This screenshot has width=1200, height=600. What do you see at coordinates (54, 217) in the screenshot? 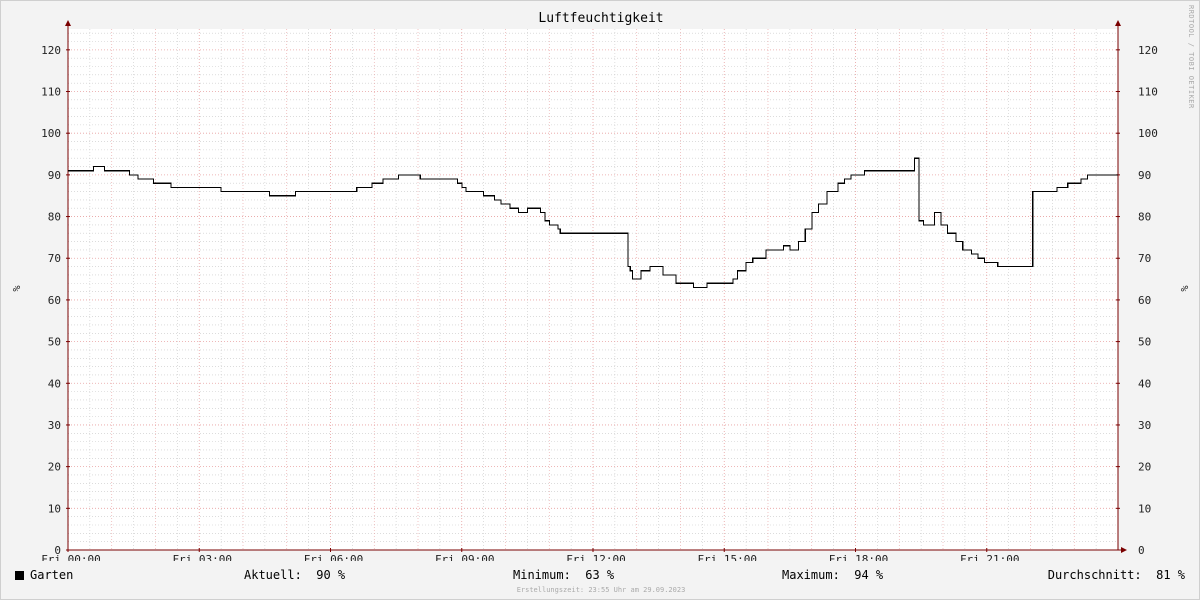
I see `y-tick-label-left: 80` at bounding box center [54, 217].